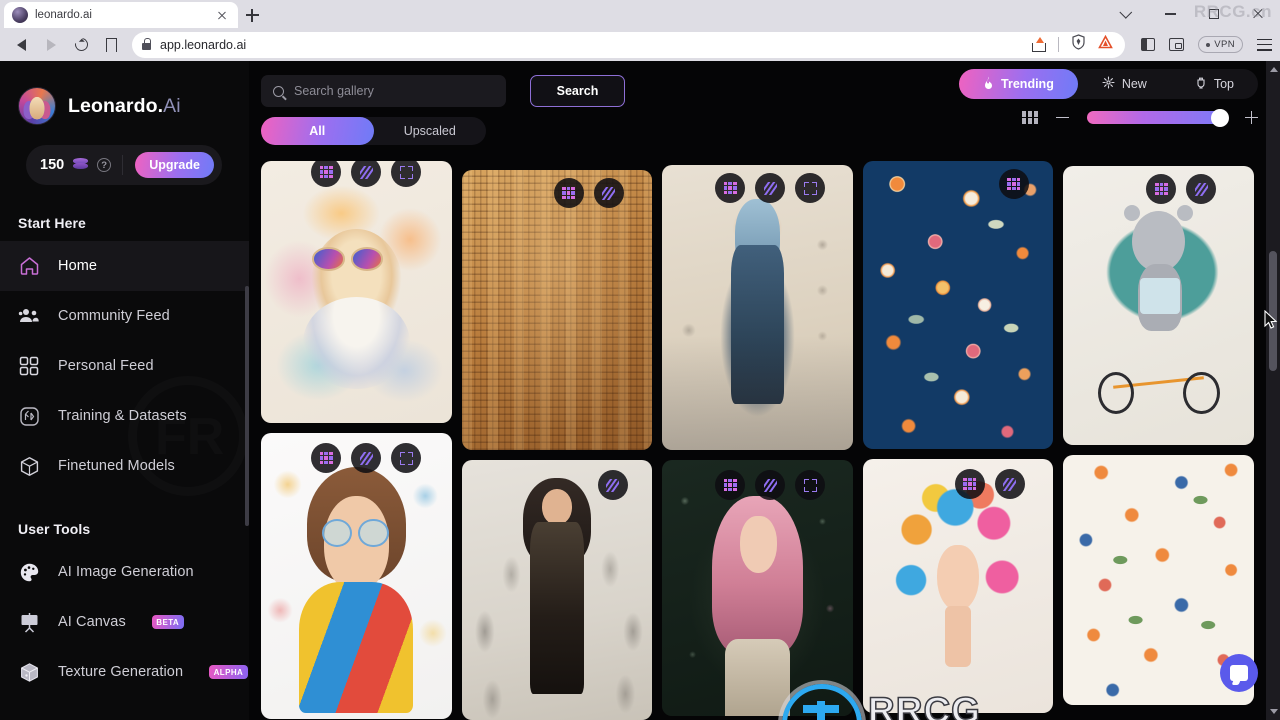  I want to click on chevron-down-icon, so click(1126, 14).